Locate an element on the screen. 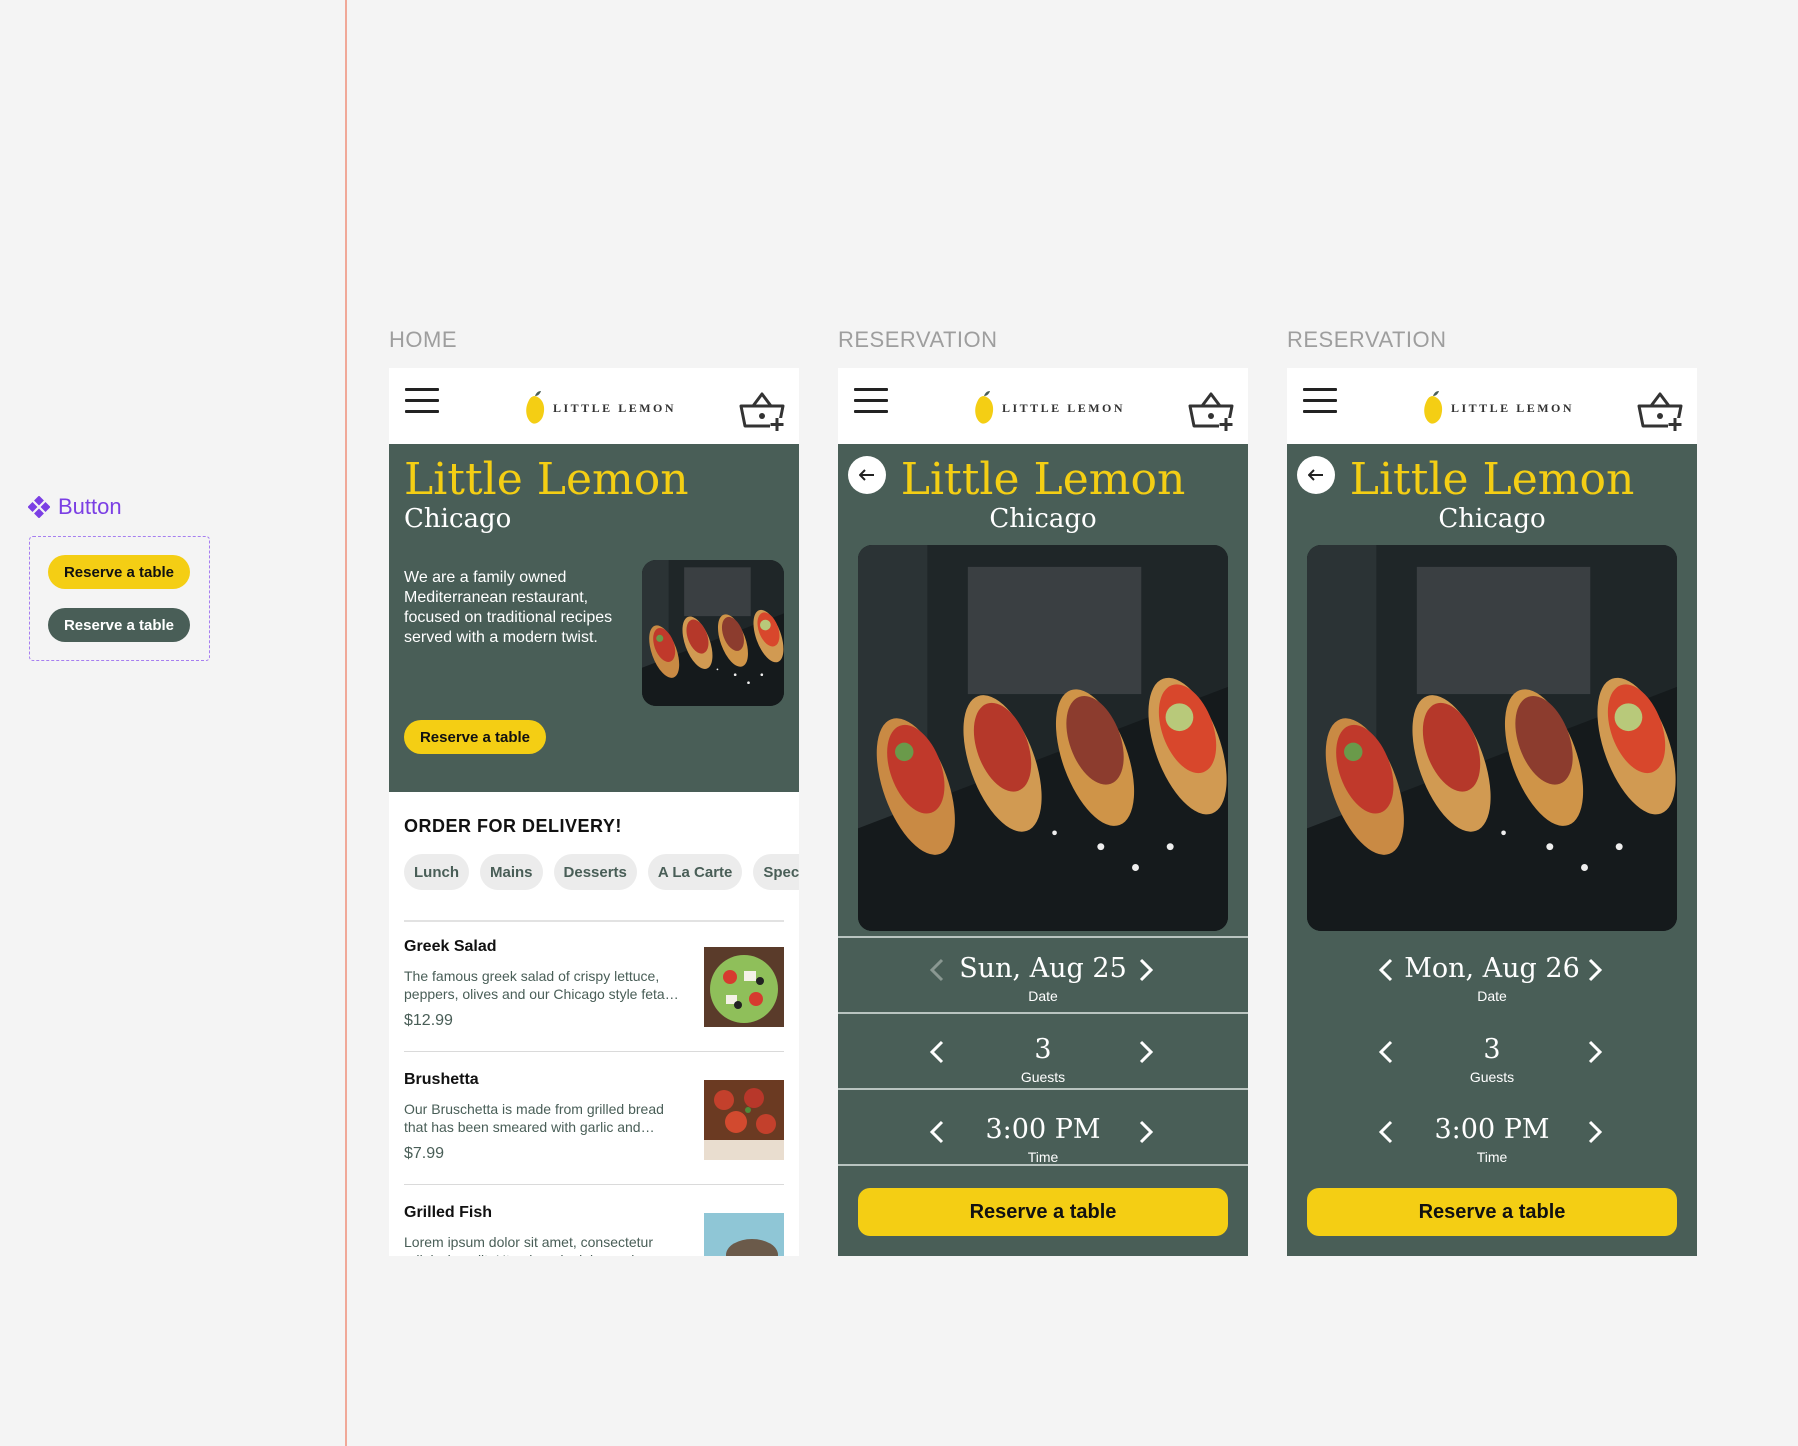 This screenshot has height=1446, width=1798. date-picker: Sun, Aug 25 Date is located at coordinates (1043, 978).